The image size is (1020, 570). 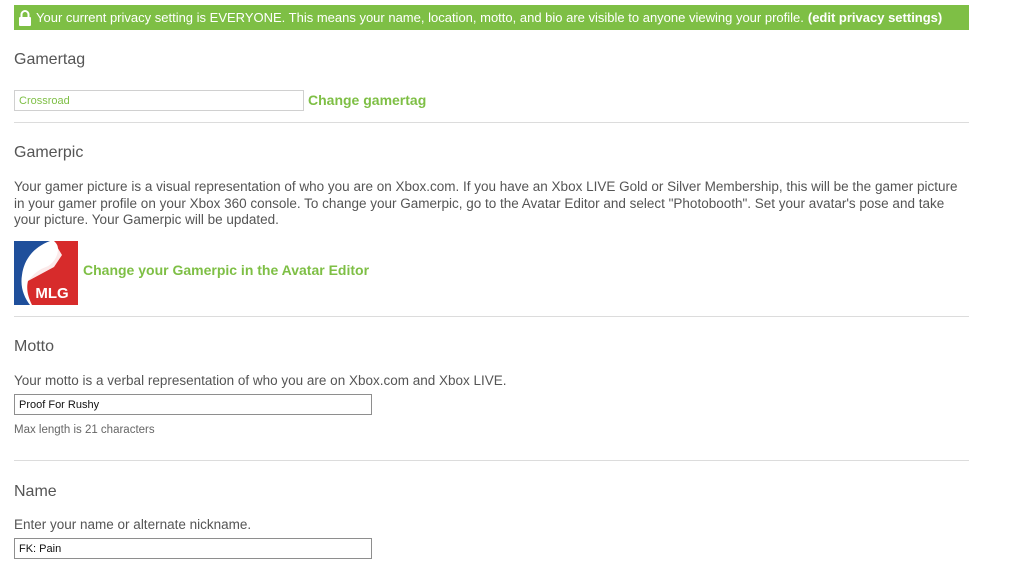 What do you see at coordinates (49, 152) in the screenshot?
I see `gamerpic-title: Gamerpic` at bounding box center [49, 152].